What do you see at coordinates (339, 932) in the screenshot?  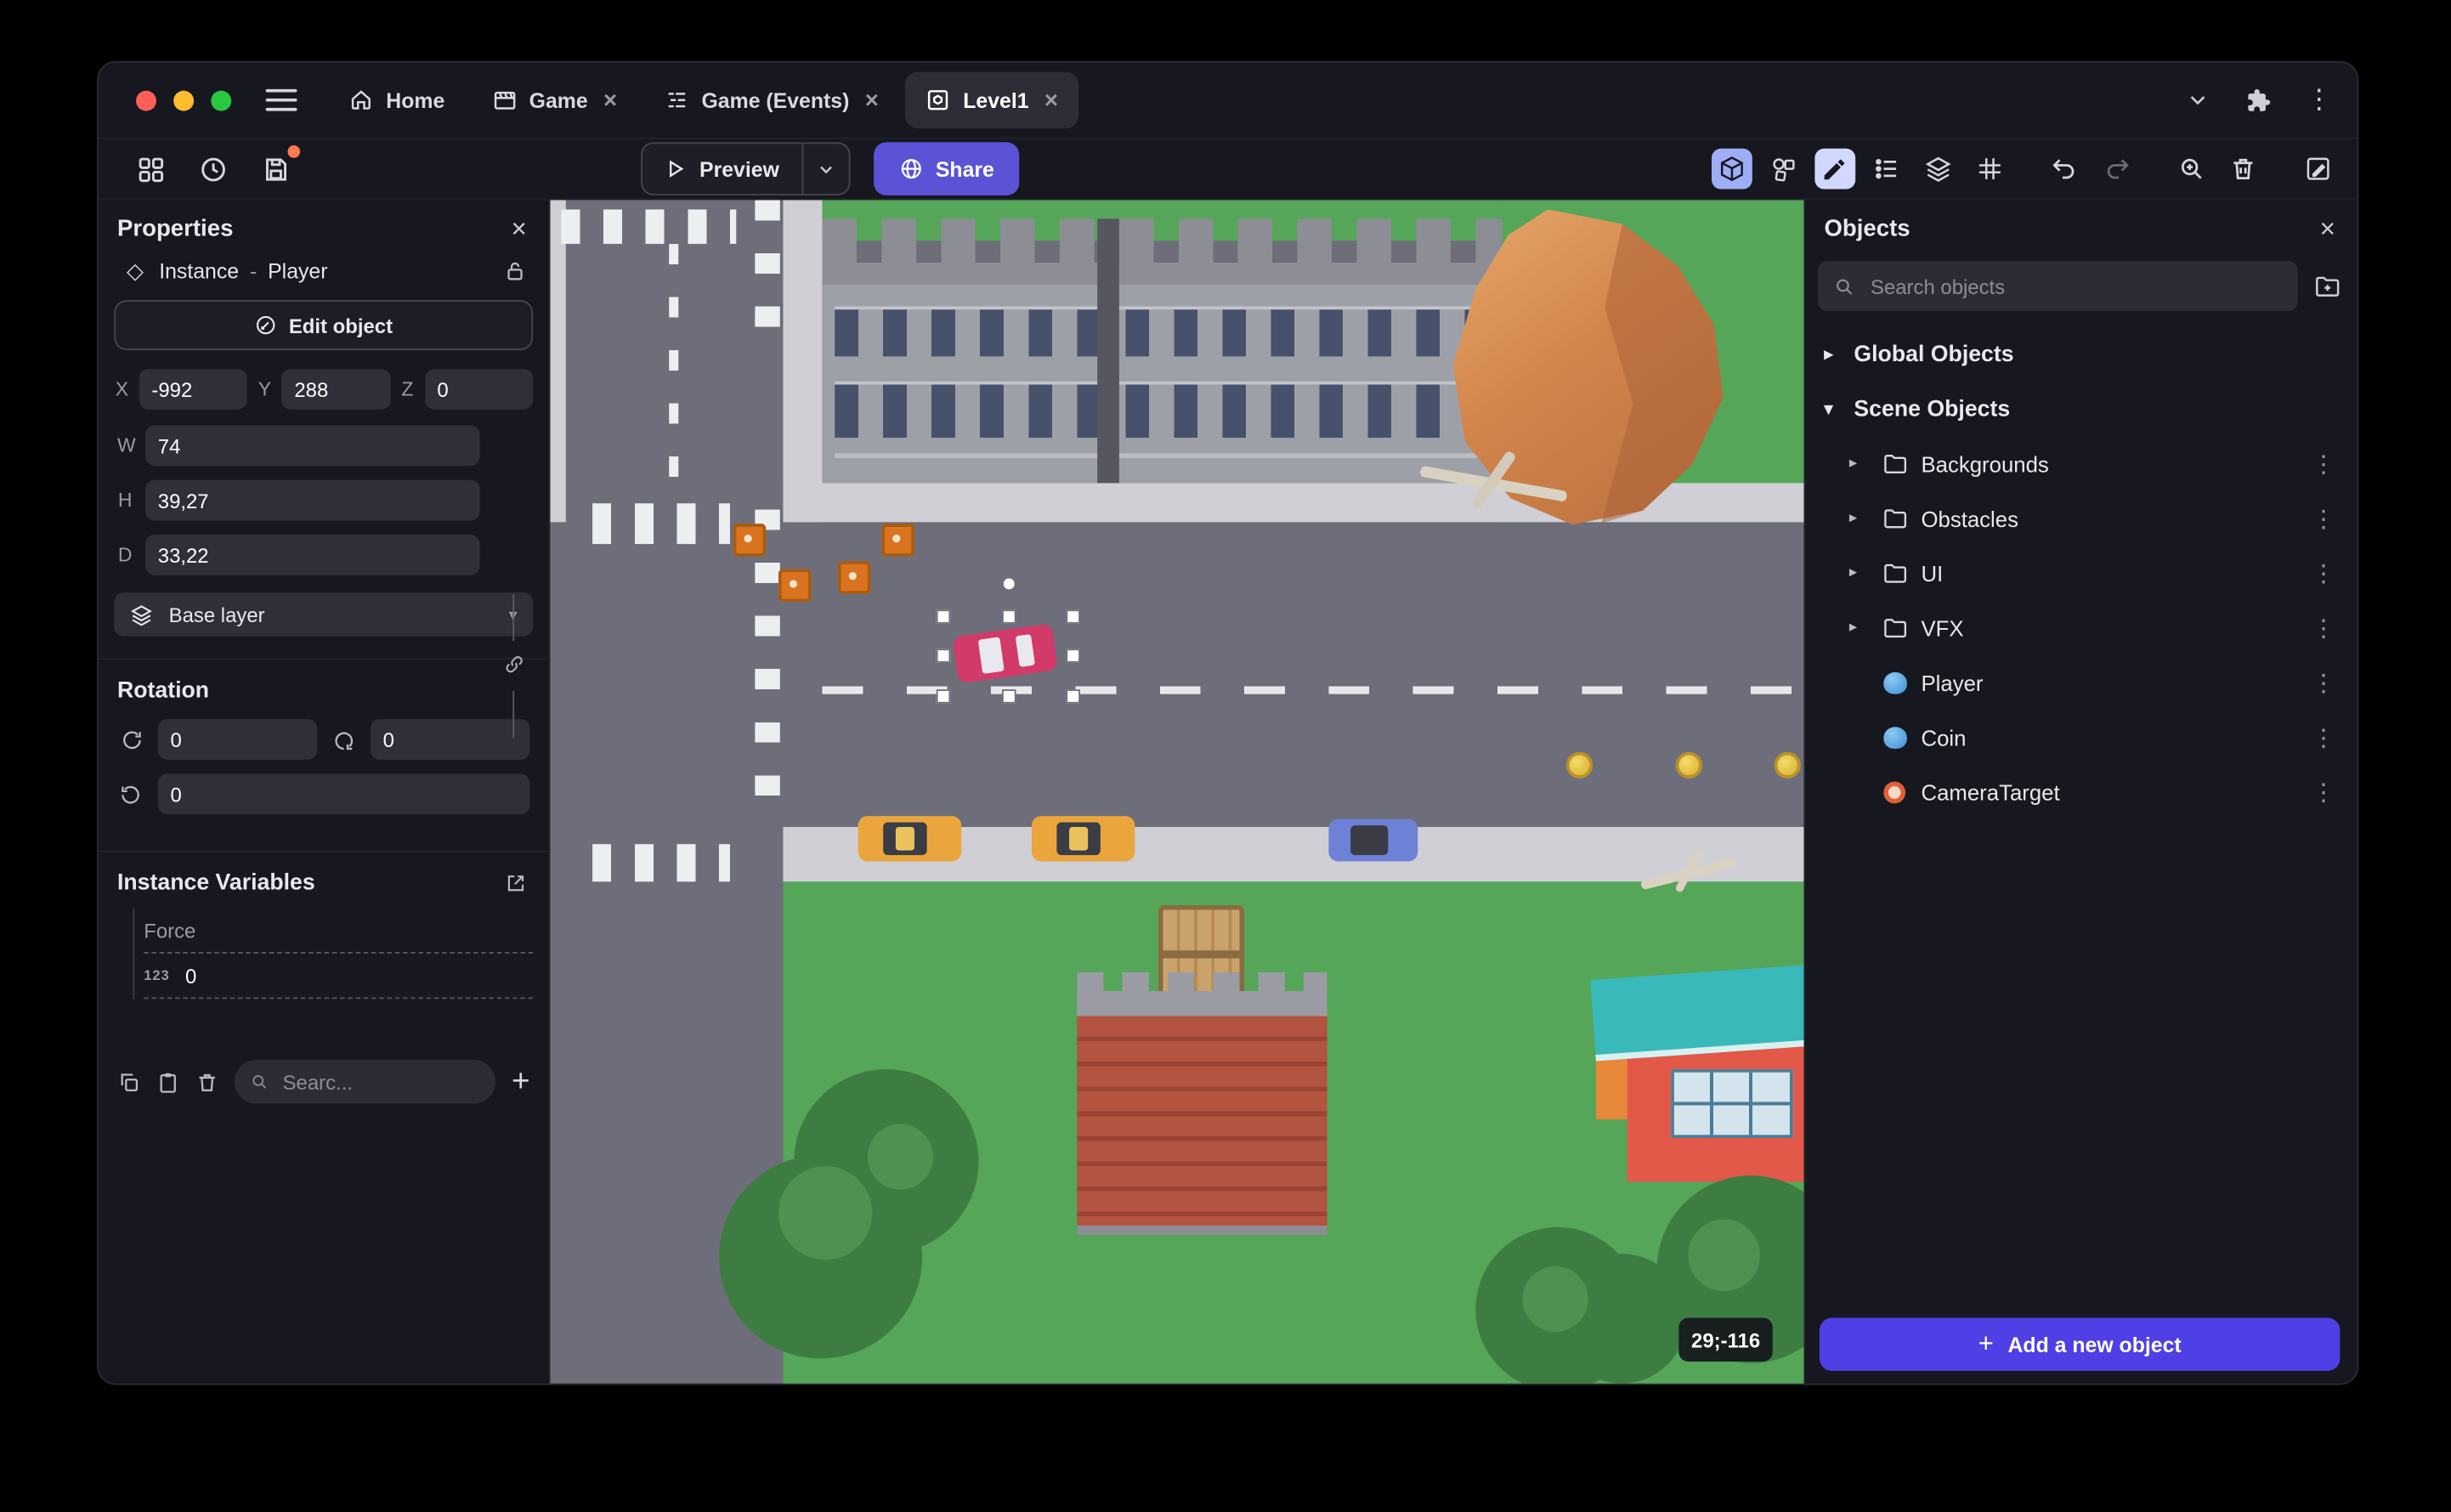 I see `variable-name-row: Force` at bounding box center [339, 932].